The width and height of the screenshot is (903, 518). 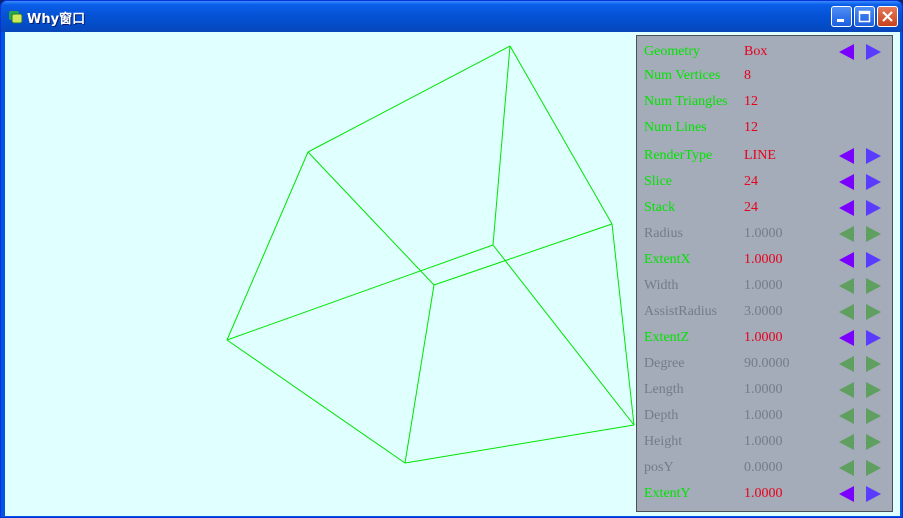 I want to click on param-row: RenderType LINE, so click(x=764, y=157).